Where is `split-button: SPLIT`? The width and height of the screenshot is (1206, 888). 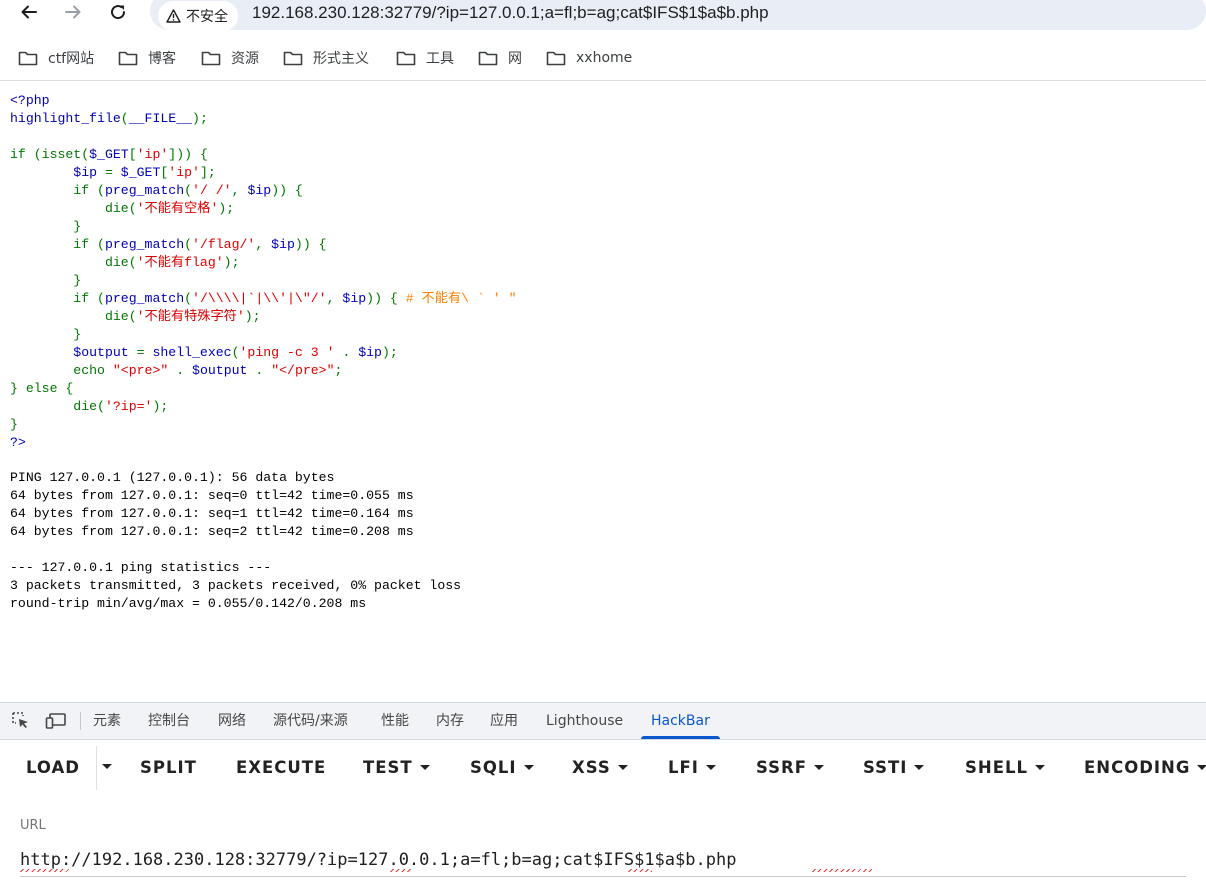 split-button: SPLIT is located at coordinates (168, 768).